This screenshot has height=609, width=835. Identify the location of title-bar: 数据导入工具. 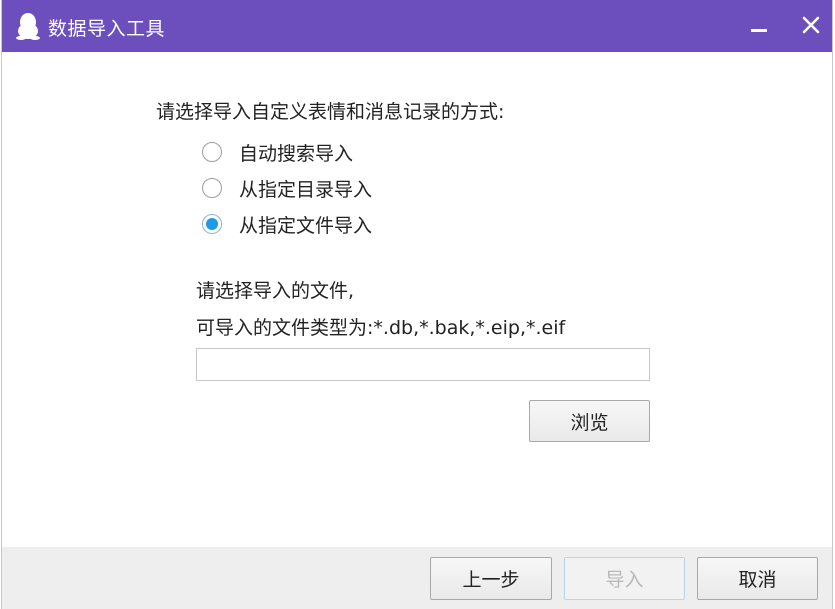
(417, 26).